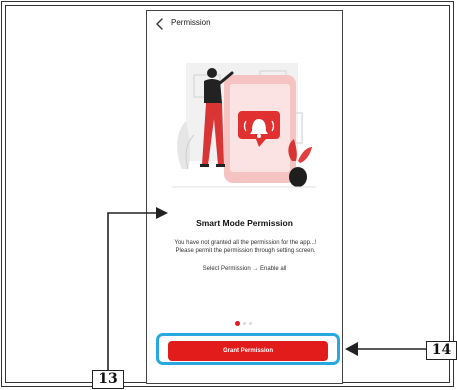 This screenshot has height=390, width=457. I want to click on callout-label-14: 14, so click(441, 350).